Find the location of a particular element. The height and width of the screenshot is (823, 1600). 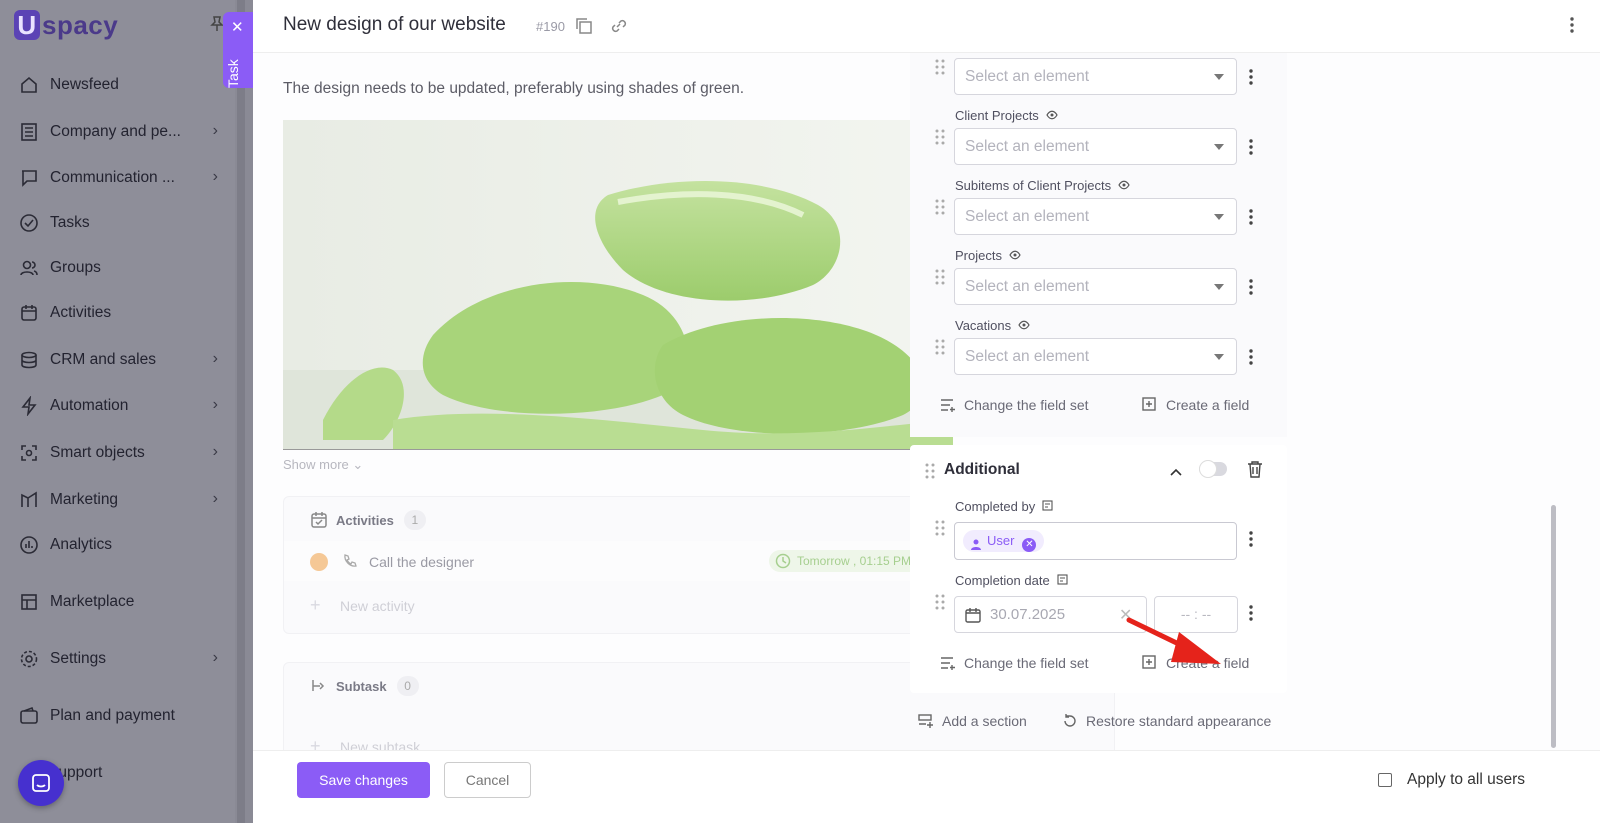

sidebar-item-support: Support is located at coordinates (148, 773).